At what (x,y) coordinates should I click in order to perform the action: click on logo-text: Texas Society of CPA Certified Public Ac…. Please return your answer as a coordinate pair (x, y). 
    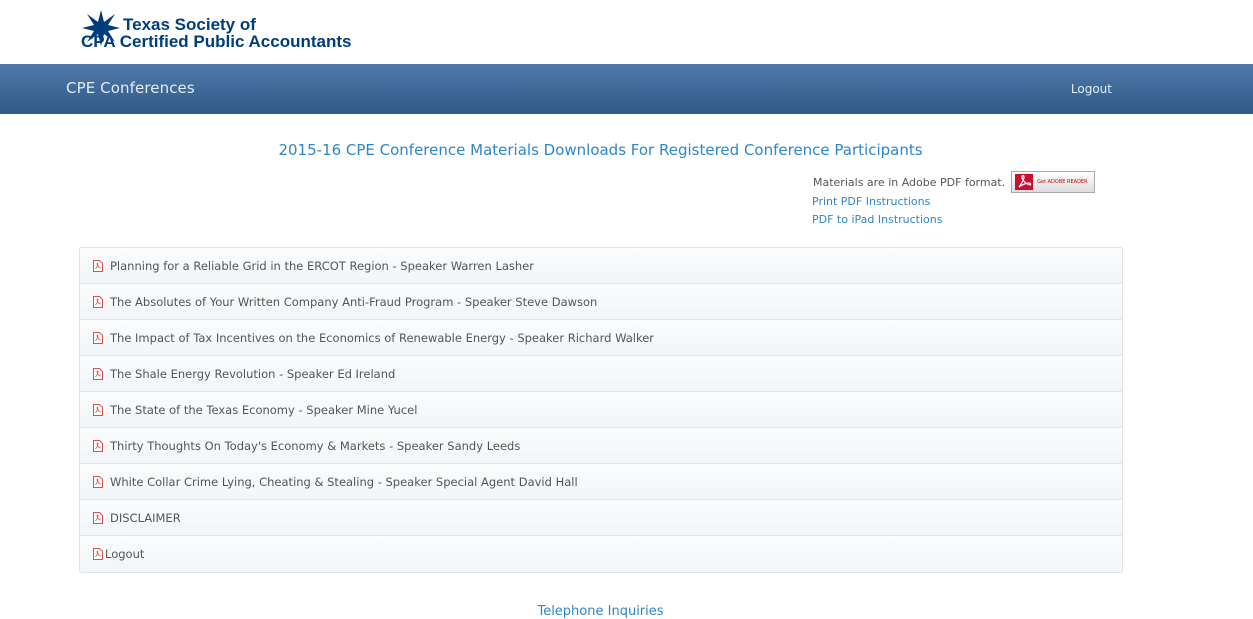
    Looking at the image, I should click on (216, 32).